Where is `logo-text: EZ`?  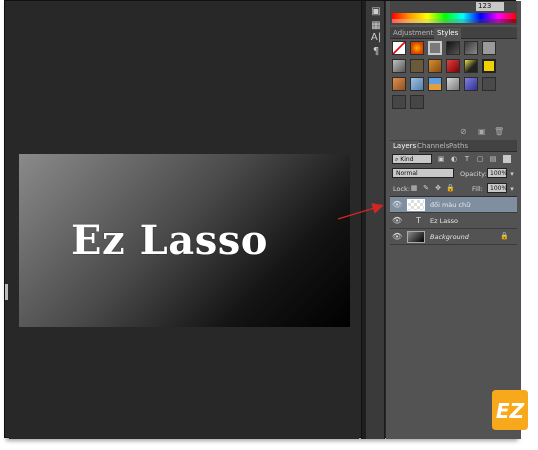
logo-text: EZ is located at coordinates (510, 411).